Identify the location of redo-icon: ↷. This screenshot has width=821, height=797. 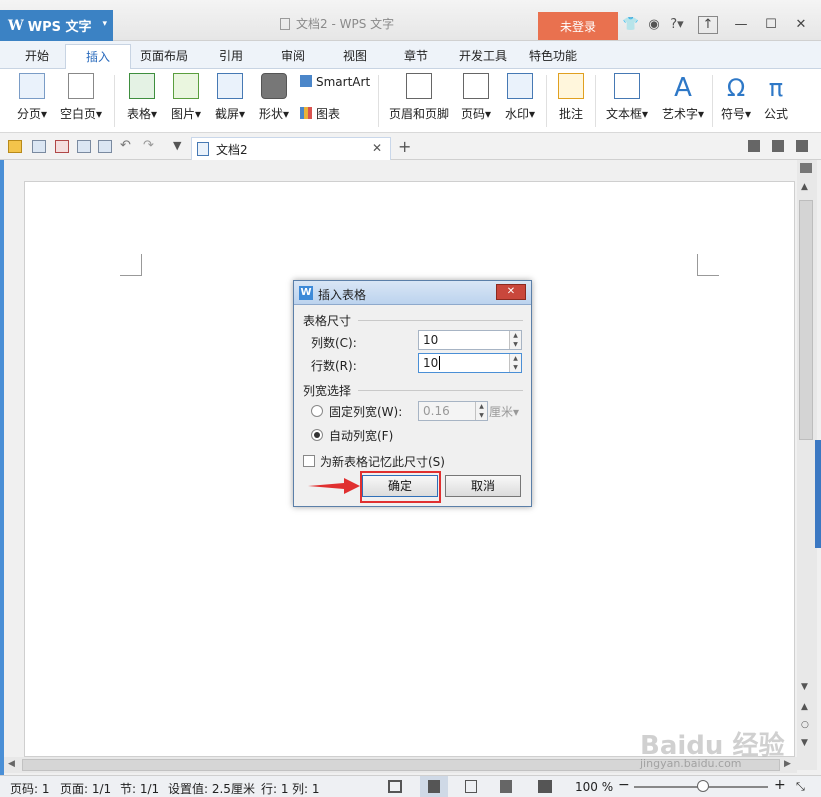
(148, 145).